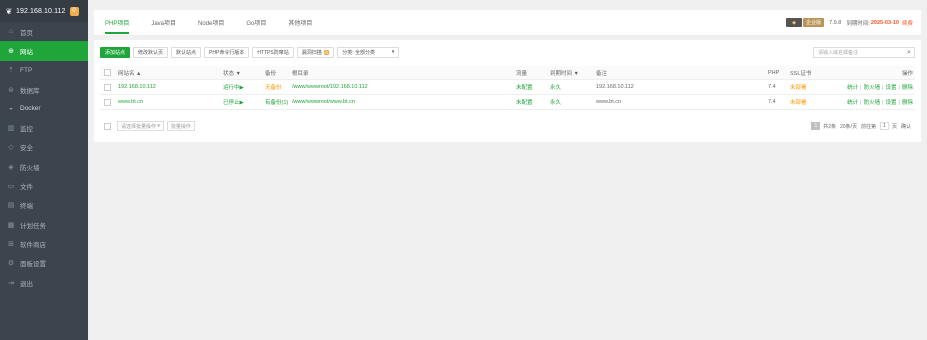  I want to click on notification-badge: 0, so click(74, 11).